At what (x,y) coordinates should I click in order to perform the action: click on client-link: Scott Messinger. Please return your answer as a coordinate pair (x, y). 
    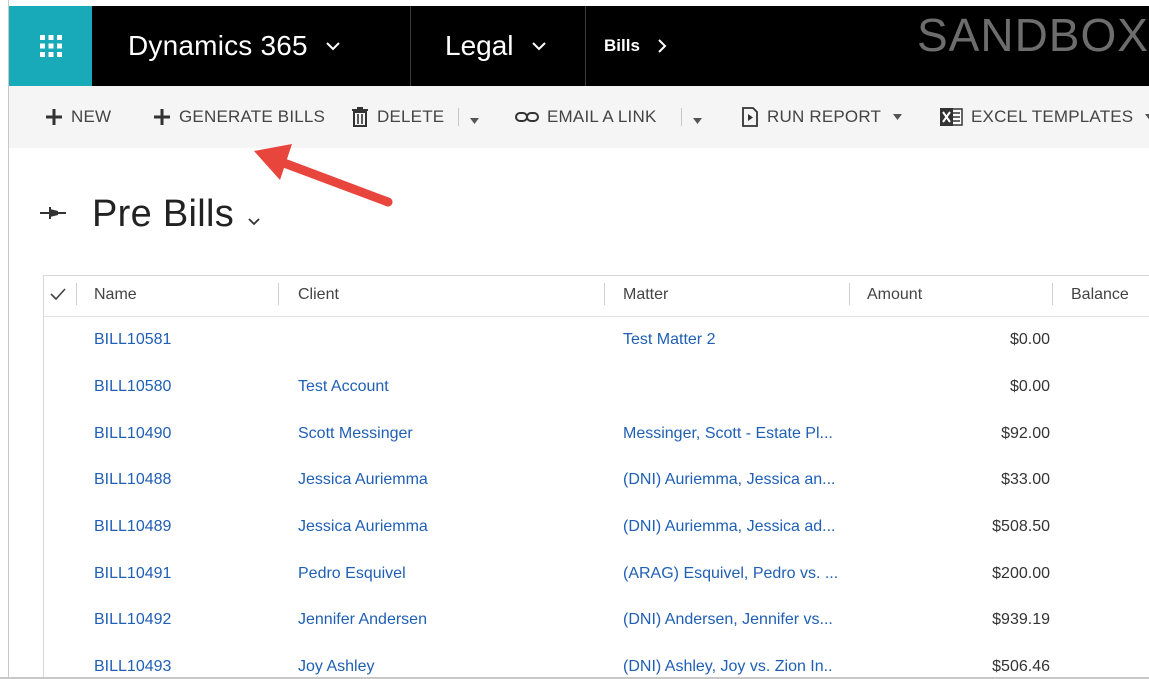
    Looking at the image, I should click on (355, 434).